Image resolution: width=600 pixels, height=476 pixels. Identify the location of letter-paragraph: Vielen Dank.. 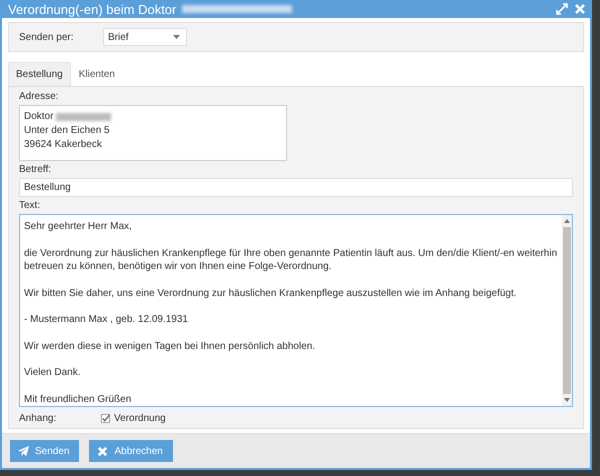
(53, 373).